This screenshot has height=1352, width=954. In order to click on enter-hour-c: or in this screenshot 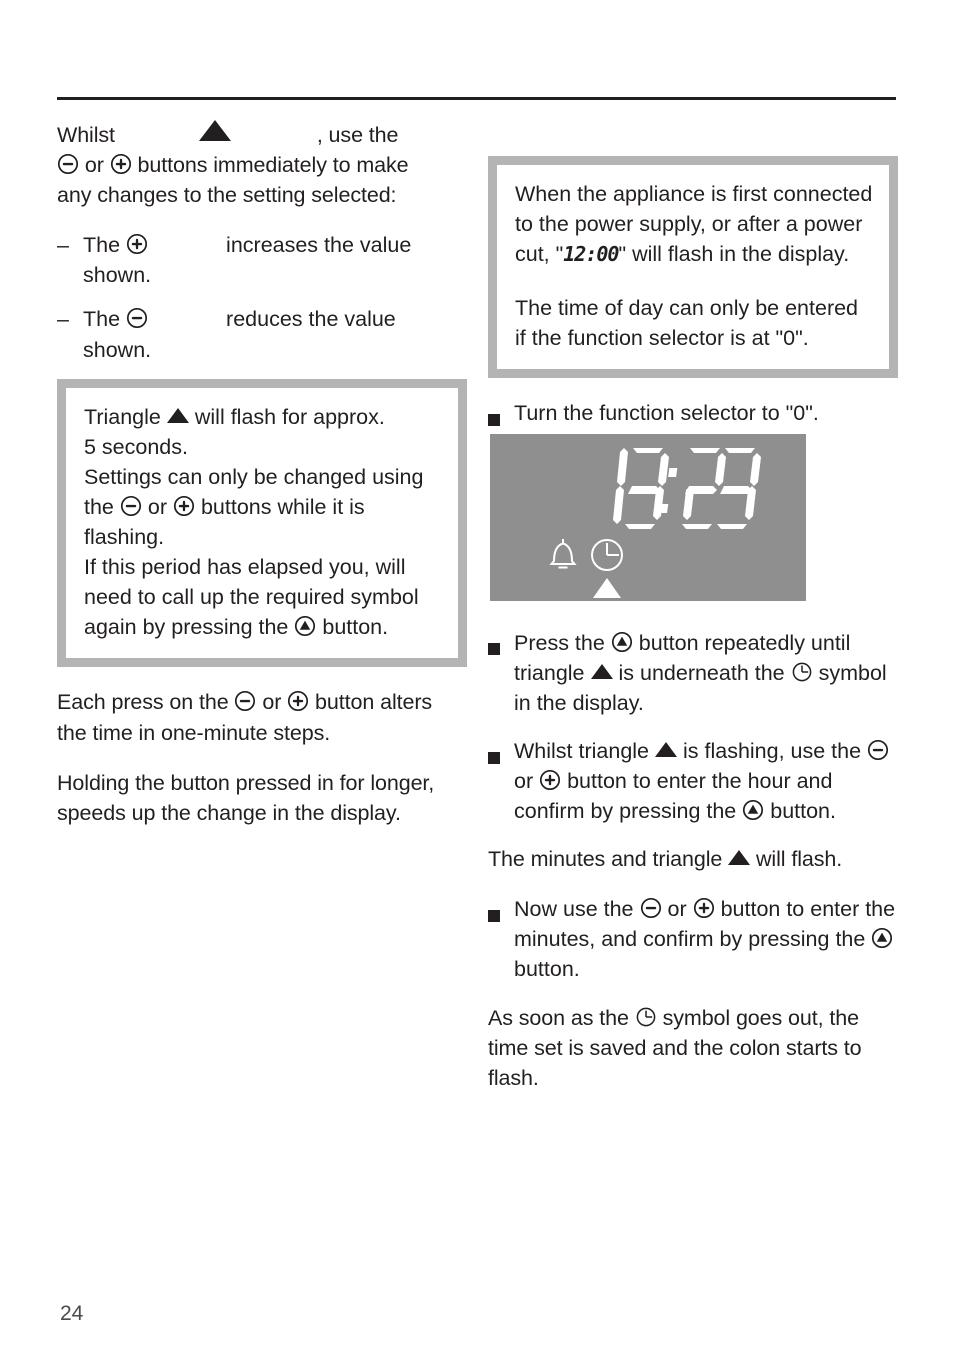, I will do `click(524, 780)`.